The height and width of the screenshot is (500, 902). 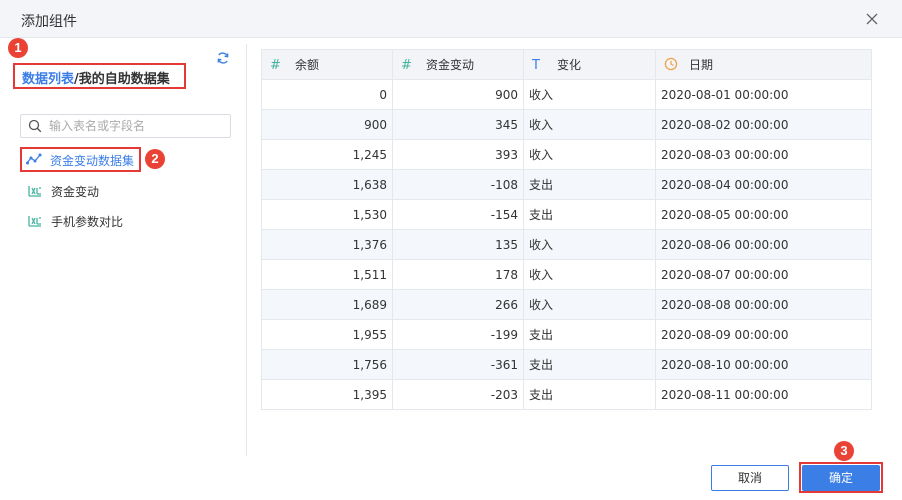 What do you see at coordinates (458, 124) in the screenshot?
I see `table-cell: 345` at bounding box center [458, 124].